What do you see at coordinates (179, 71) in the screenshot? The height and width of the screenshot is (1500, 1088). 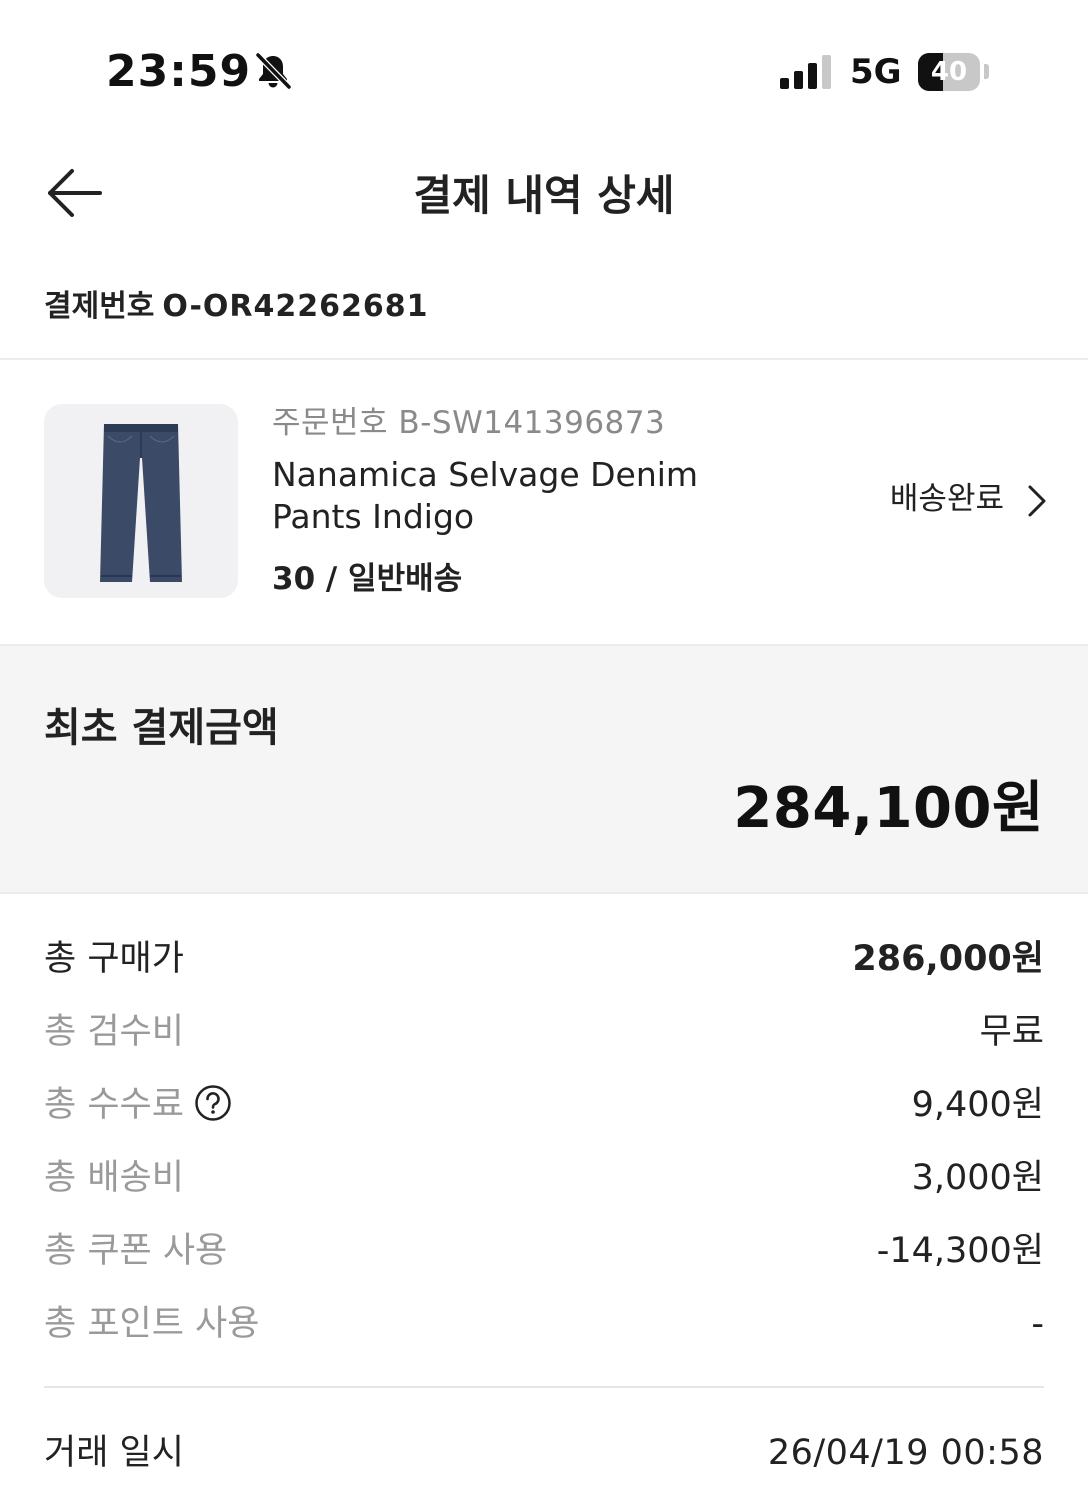 I see `status-time: 23:59` at bounding box center [179, 71].